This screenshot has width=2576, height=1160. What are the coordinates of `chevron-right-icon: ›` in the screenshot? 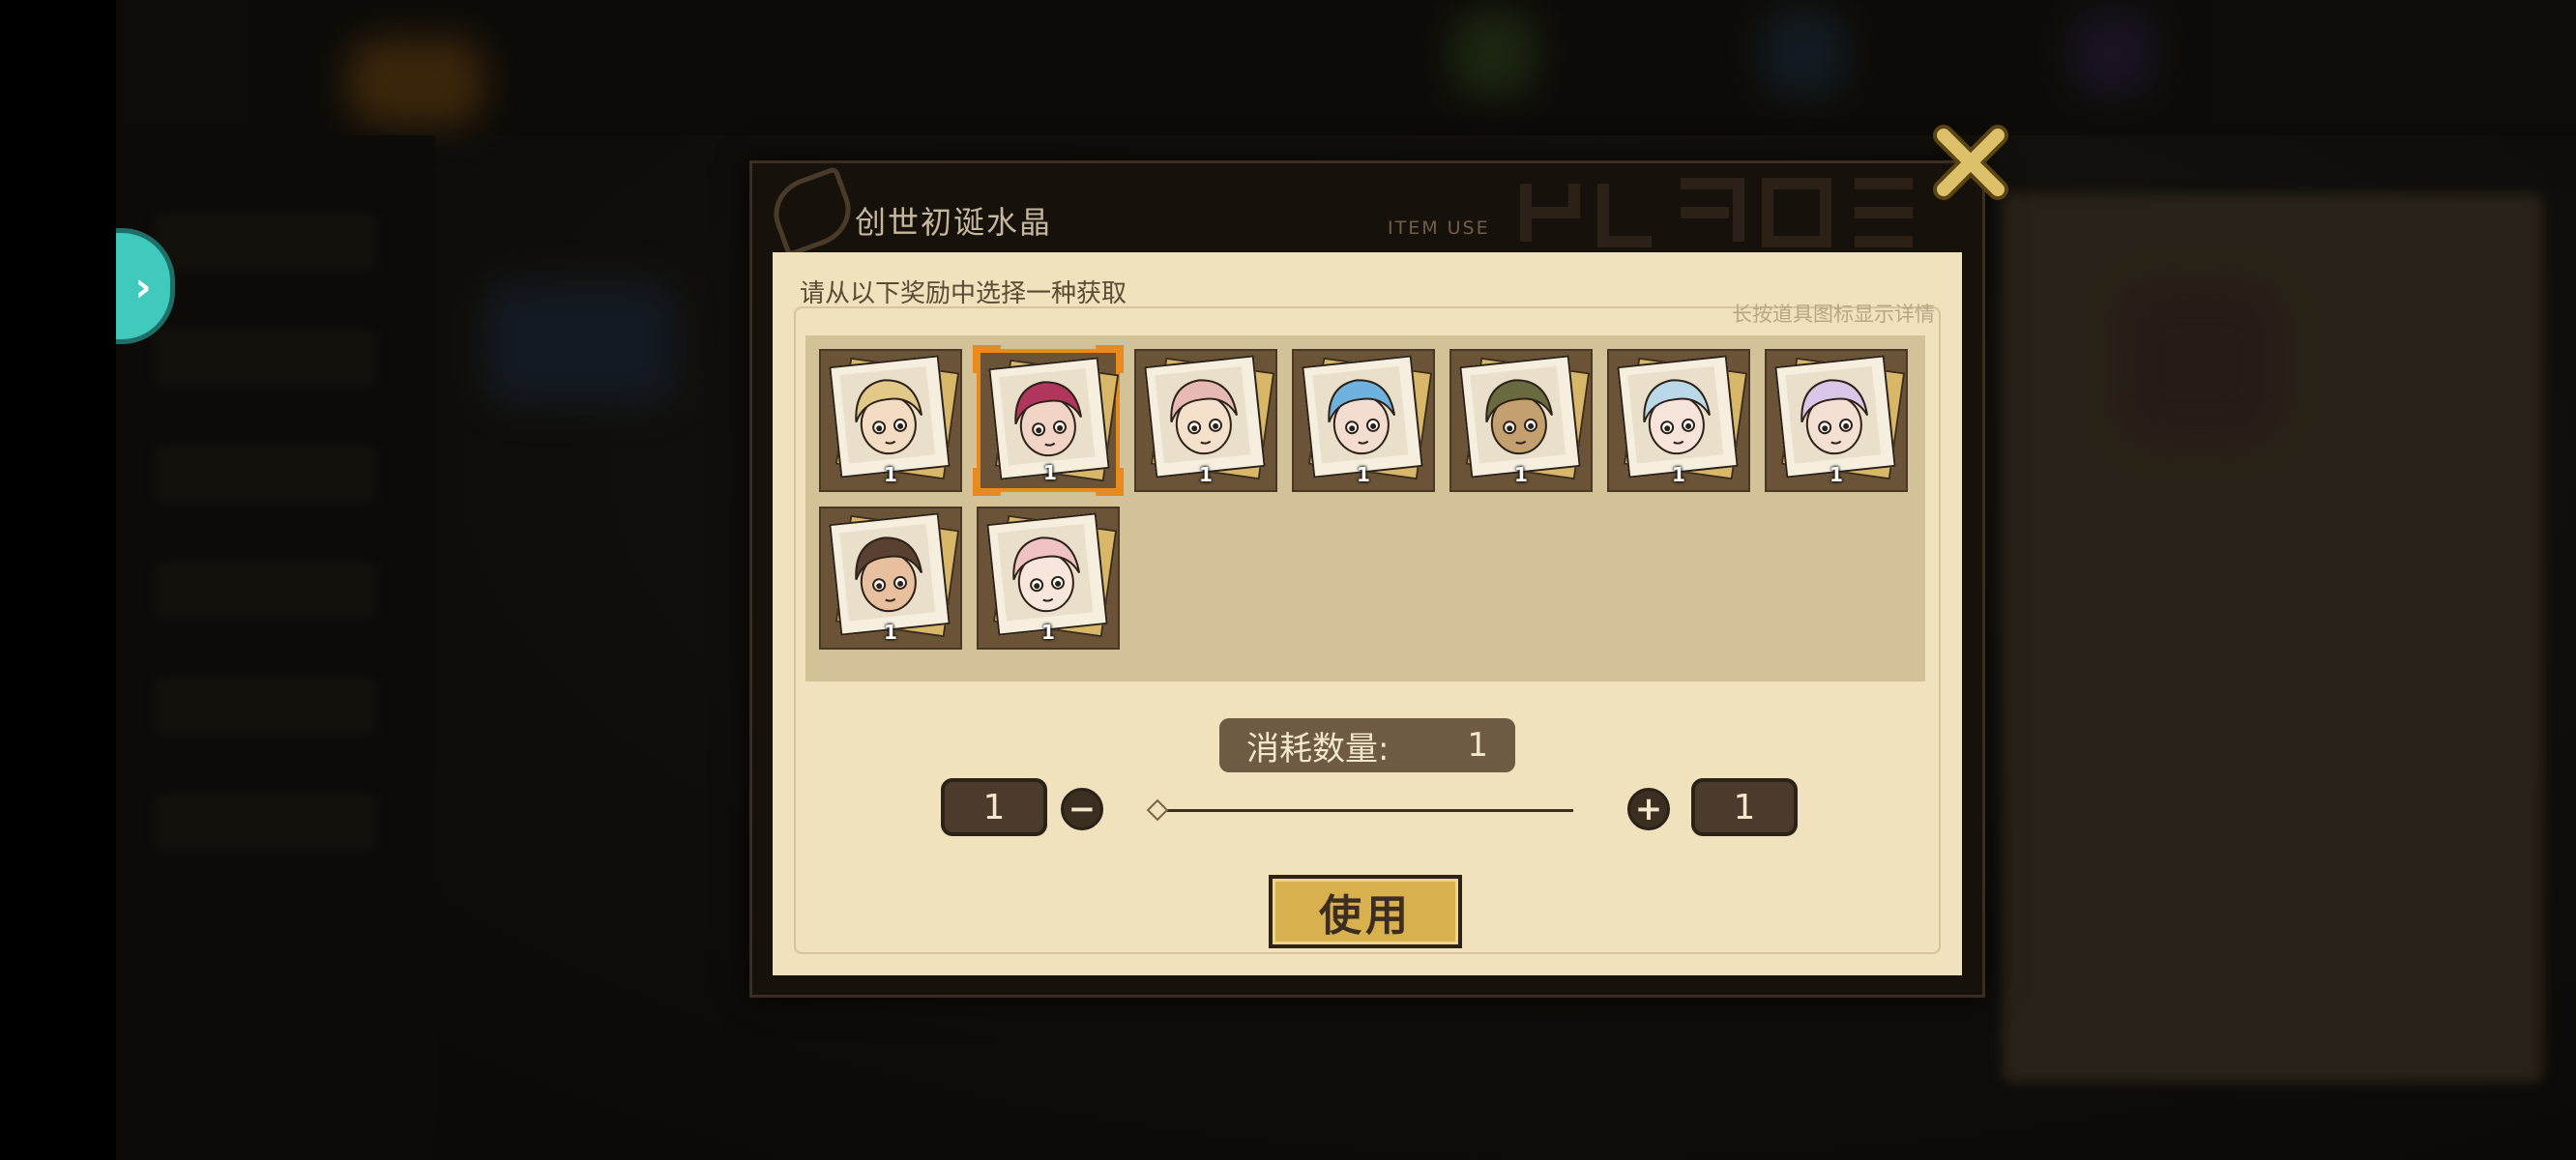 It's located at (143, 286).